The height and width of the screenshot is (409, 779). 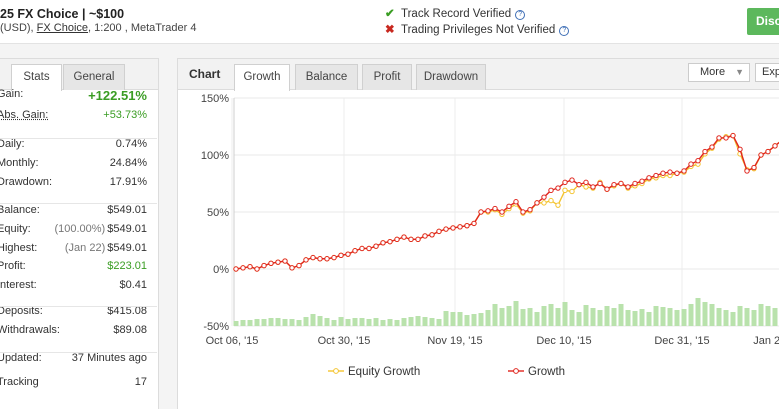 I want to click on tab-profit: Profit, so click(x=387, y=77).